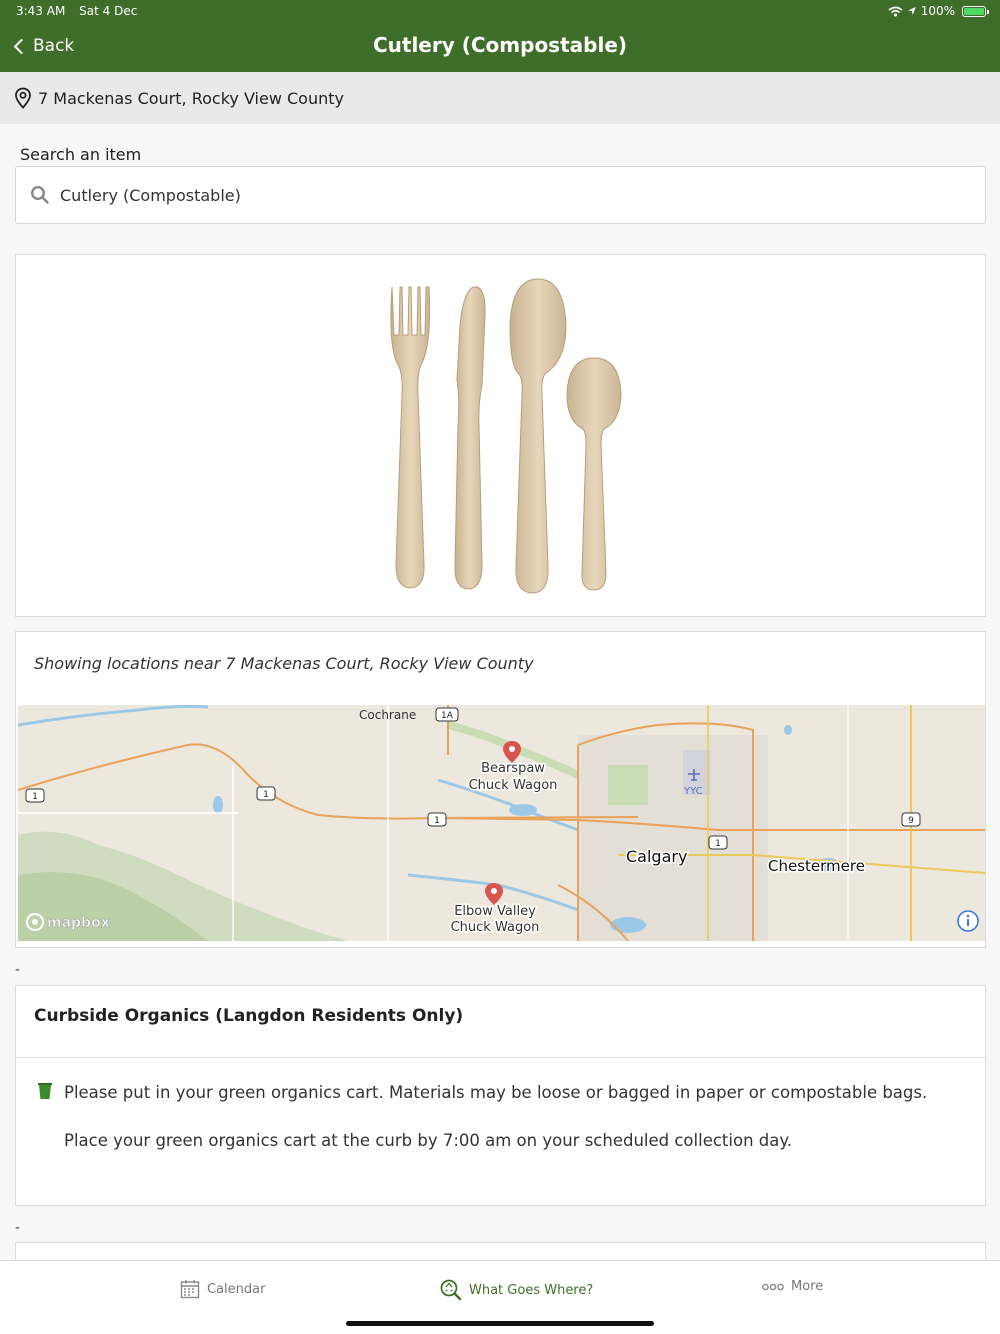 This screenshot has width=1000, height=1334. I want to click on search-field, so click(500, 195).